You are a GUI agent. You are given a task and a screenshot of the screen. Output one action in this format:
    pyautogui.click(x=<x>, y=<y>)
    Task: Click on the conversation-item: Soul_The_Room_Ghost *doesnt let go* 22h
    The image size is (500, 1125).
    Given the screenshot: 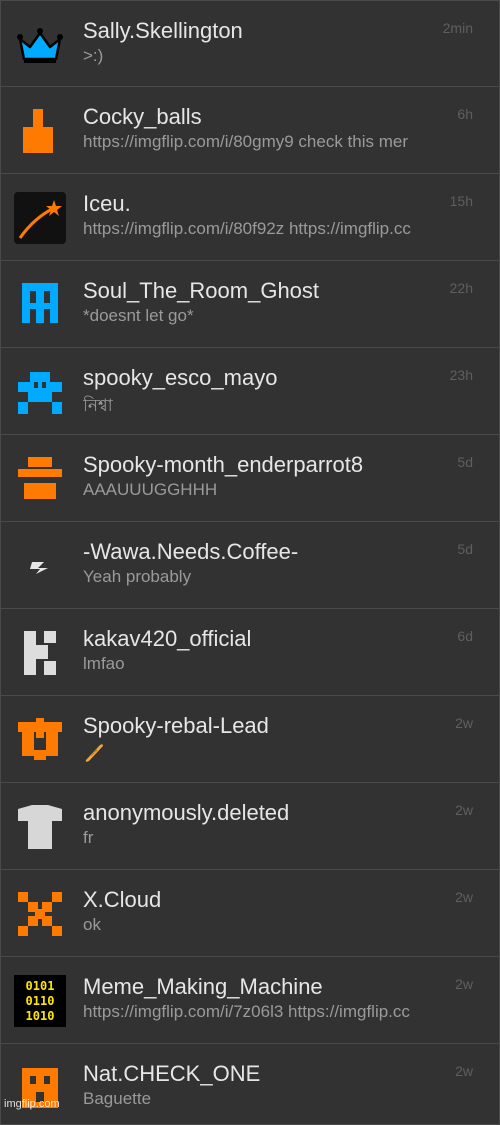 What is the action you would take?
    pyautogui.click(x=250, y=304)
    